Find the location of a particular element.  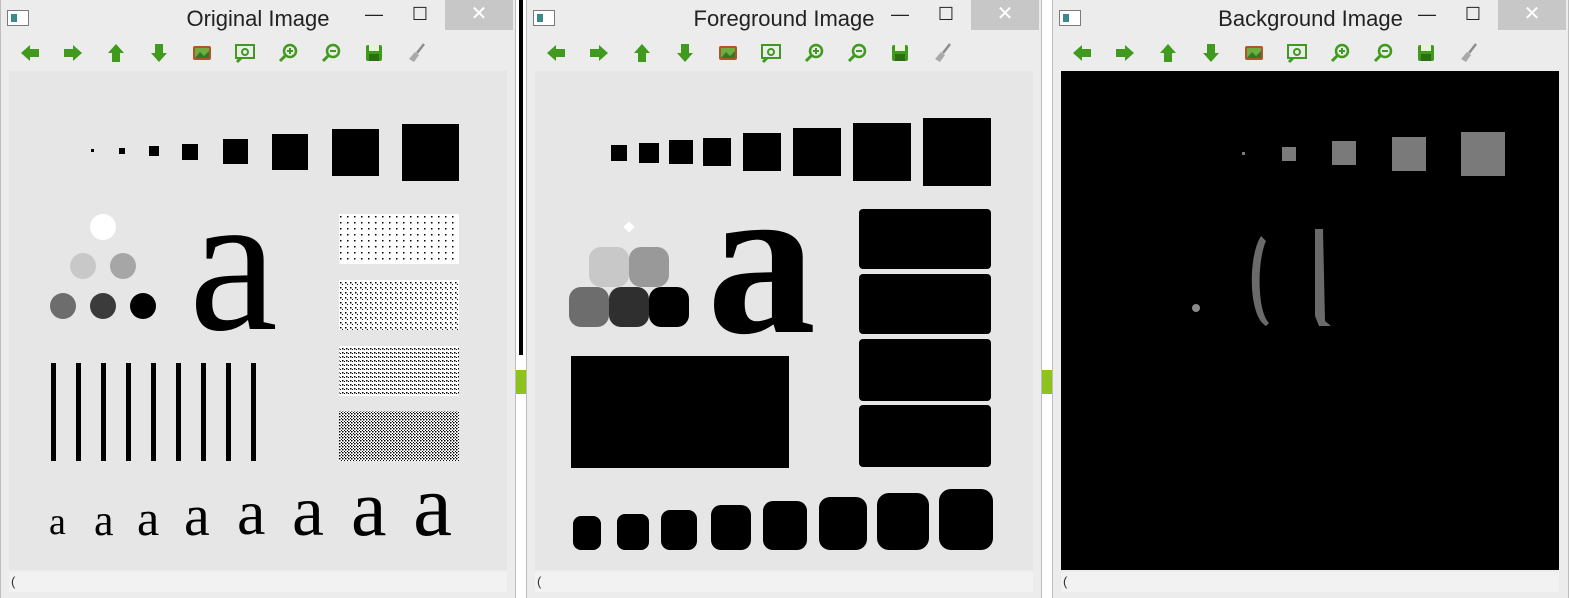

title-bar: Original Image — ☐ ✕ is located at coordinates (258, 19).